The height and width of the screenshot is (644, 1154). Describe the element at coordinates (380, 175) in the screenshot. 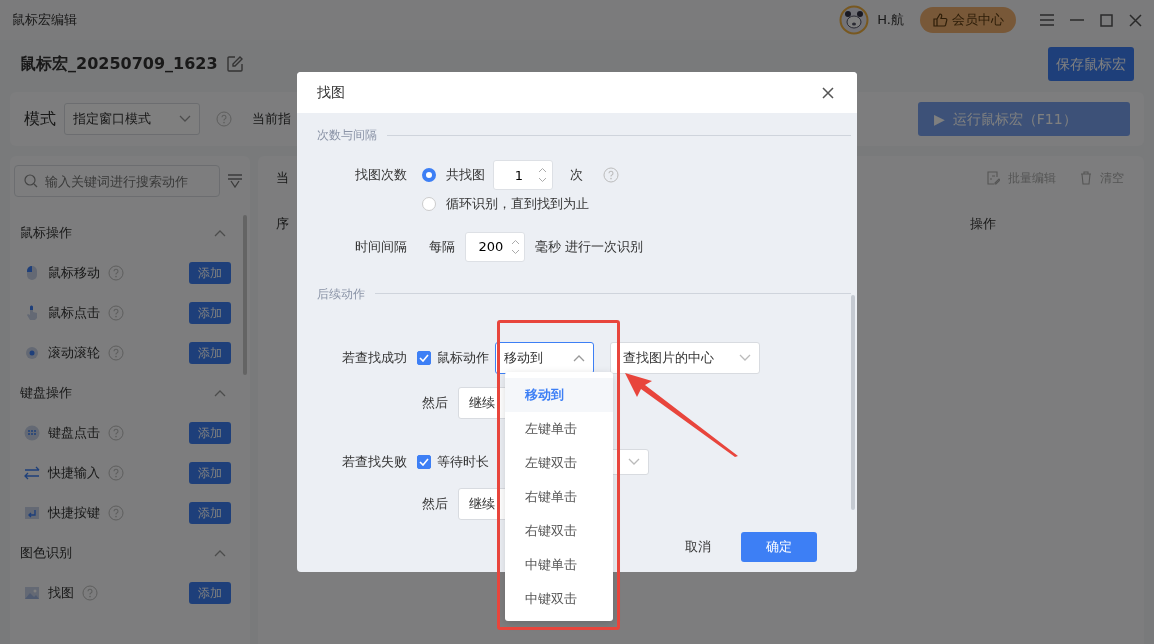

I see `field-label: 找图次数` at that location.